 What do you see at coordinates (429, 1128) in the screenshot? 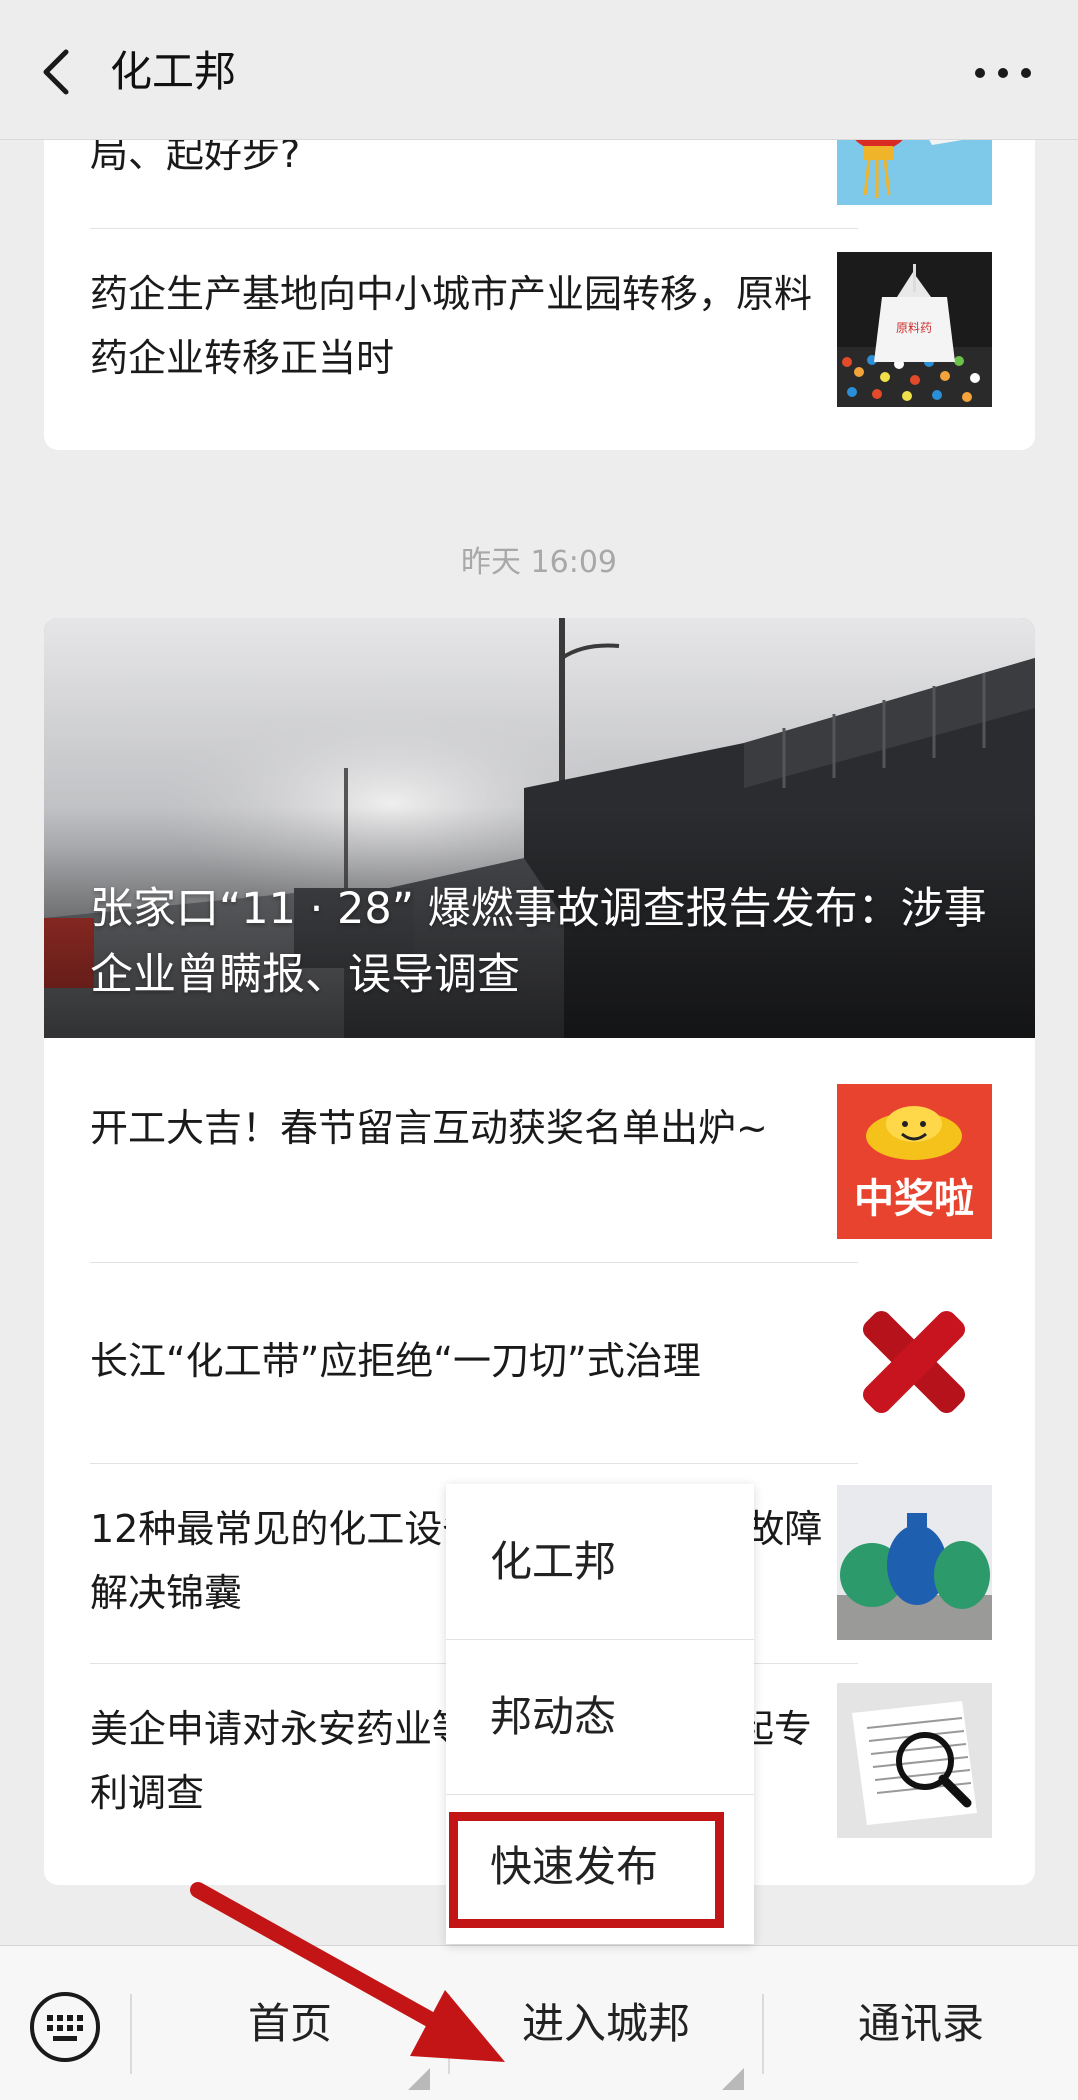
I see `article-title: 开工大吉！春节留言互动获奖名单出炉~` at bounding box center [429, 1128].